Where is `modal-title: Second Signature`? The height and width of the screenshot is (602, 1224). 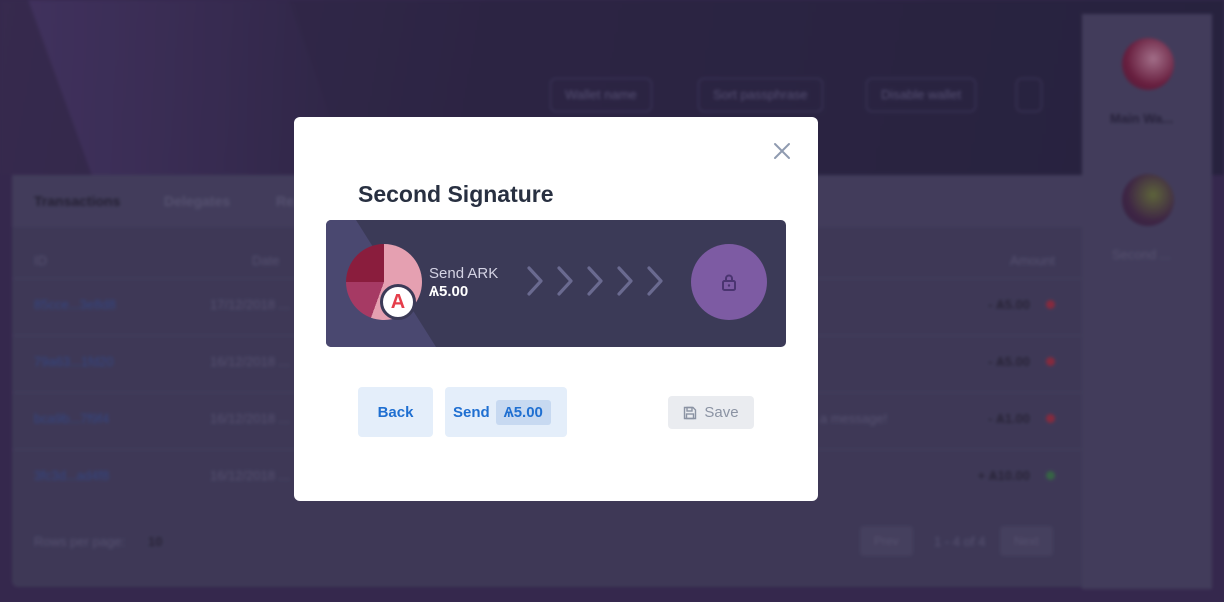
modal-title: Second Signature is located at coordinates (456, 194).